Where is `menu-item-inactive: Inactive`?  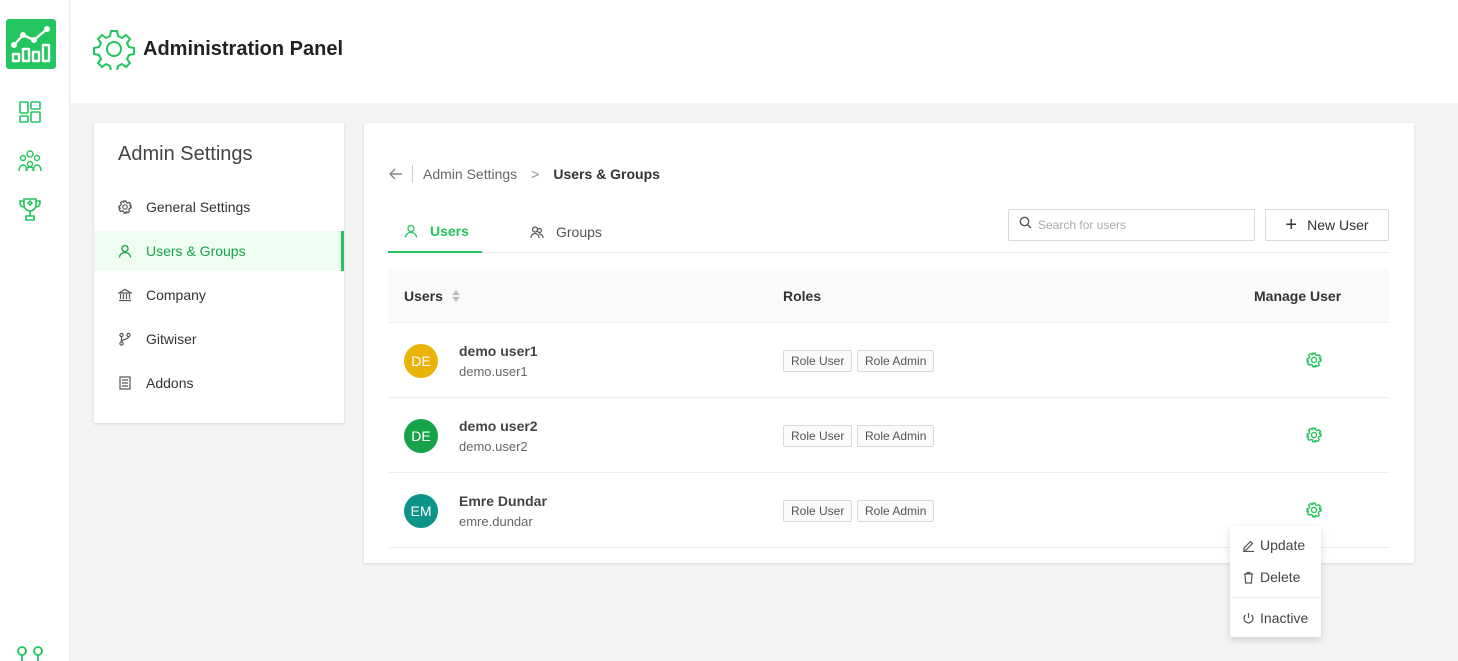
menu-item-inactive: Inactive is located at coordinates (1275, 618).